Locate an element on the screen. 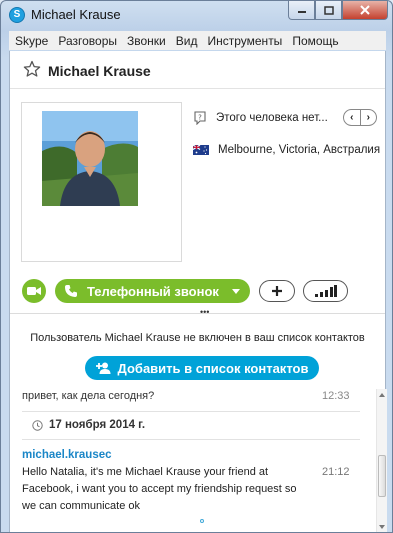 Image resolution: width=393 pixels, height=533 pixels. chevron-down-icon is located at coordinates (236, 291).